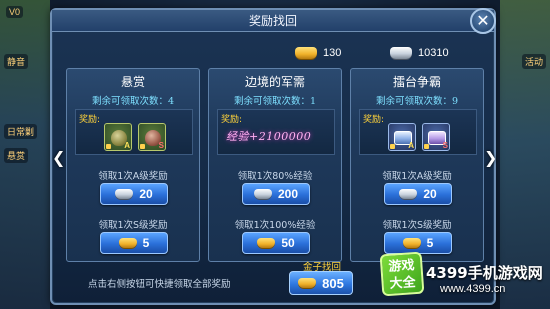  What do you see at coordinates (274, 82) in the screenshot?
I see `card-title: 边境的军需` at bounding box center [274, 82].